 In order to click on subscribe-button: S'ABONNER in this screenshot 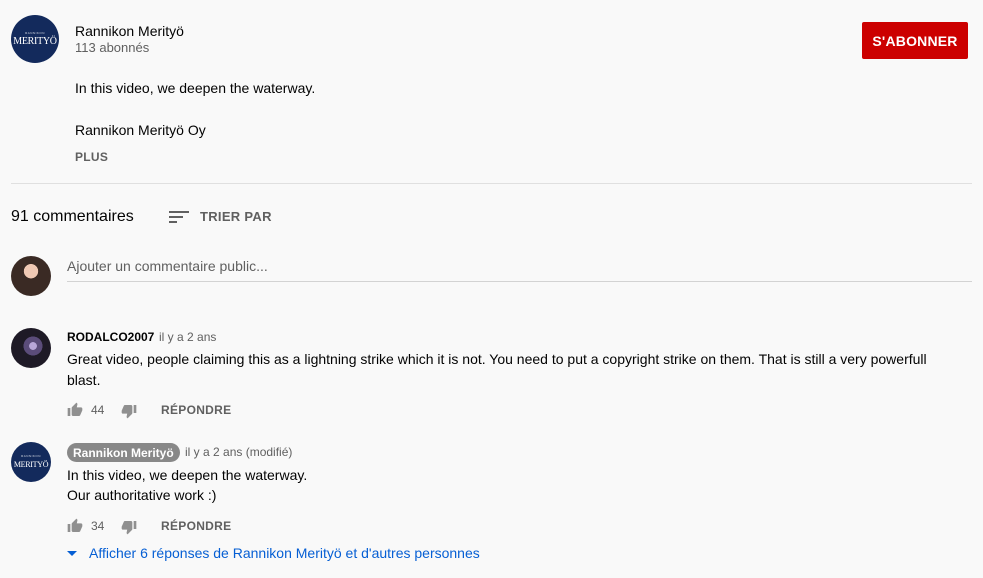, I will do `click(915, 40)`.